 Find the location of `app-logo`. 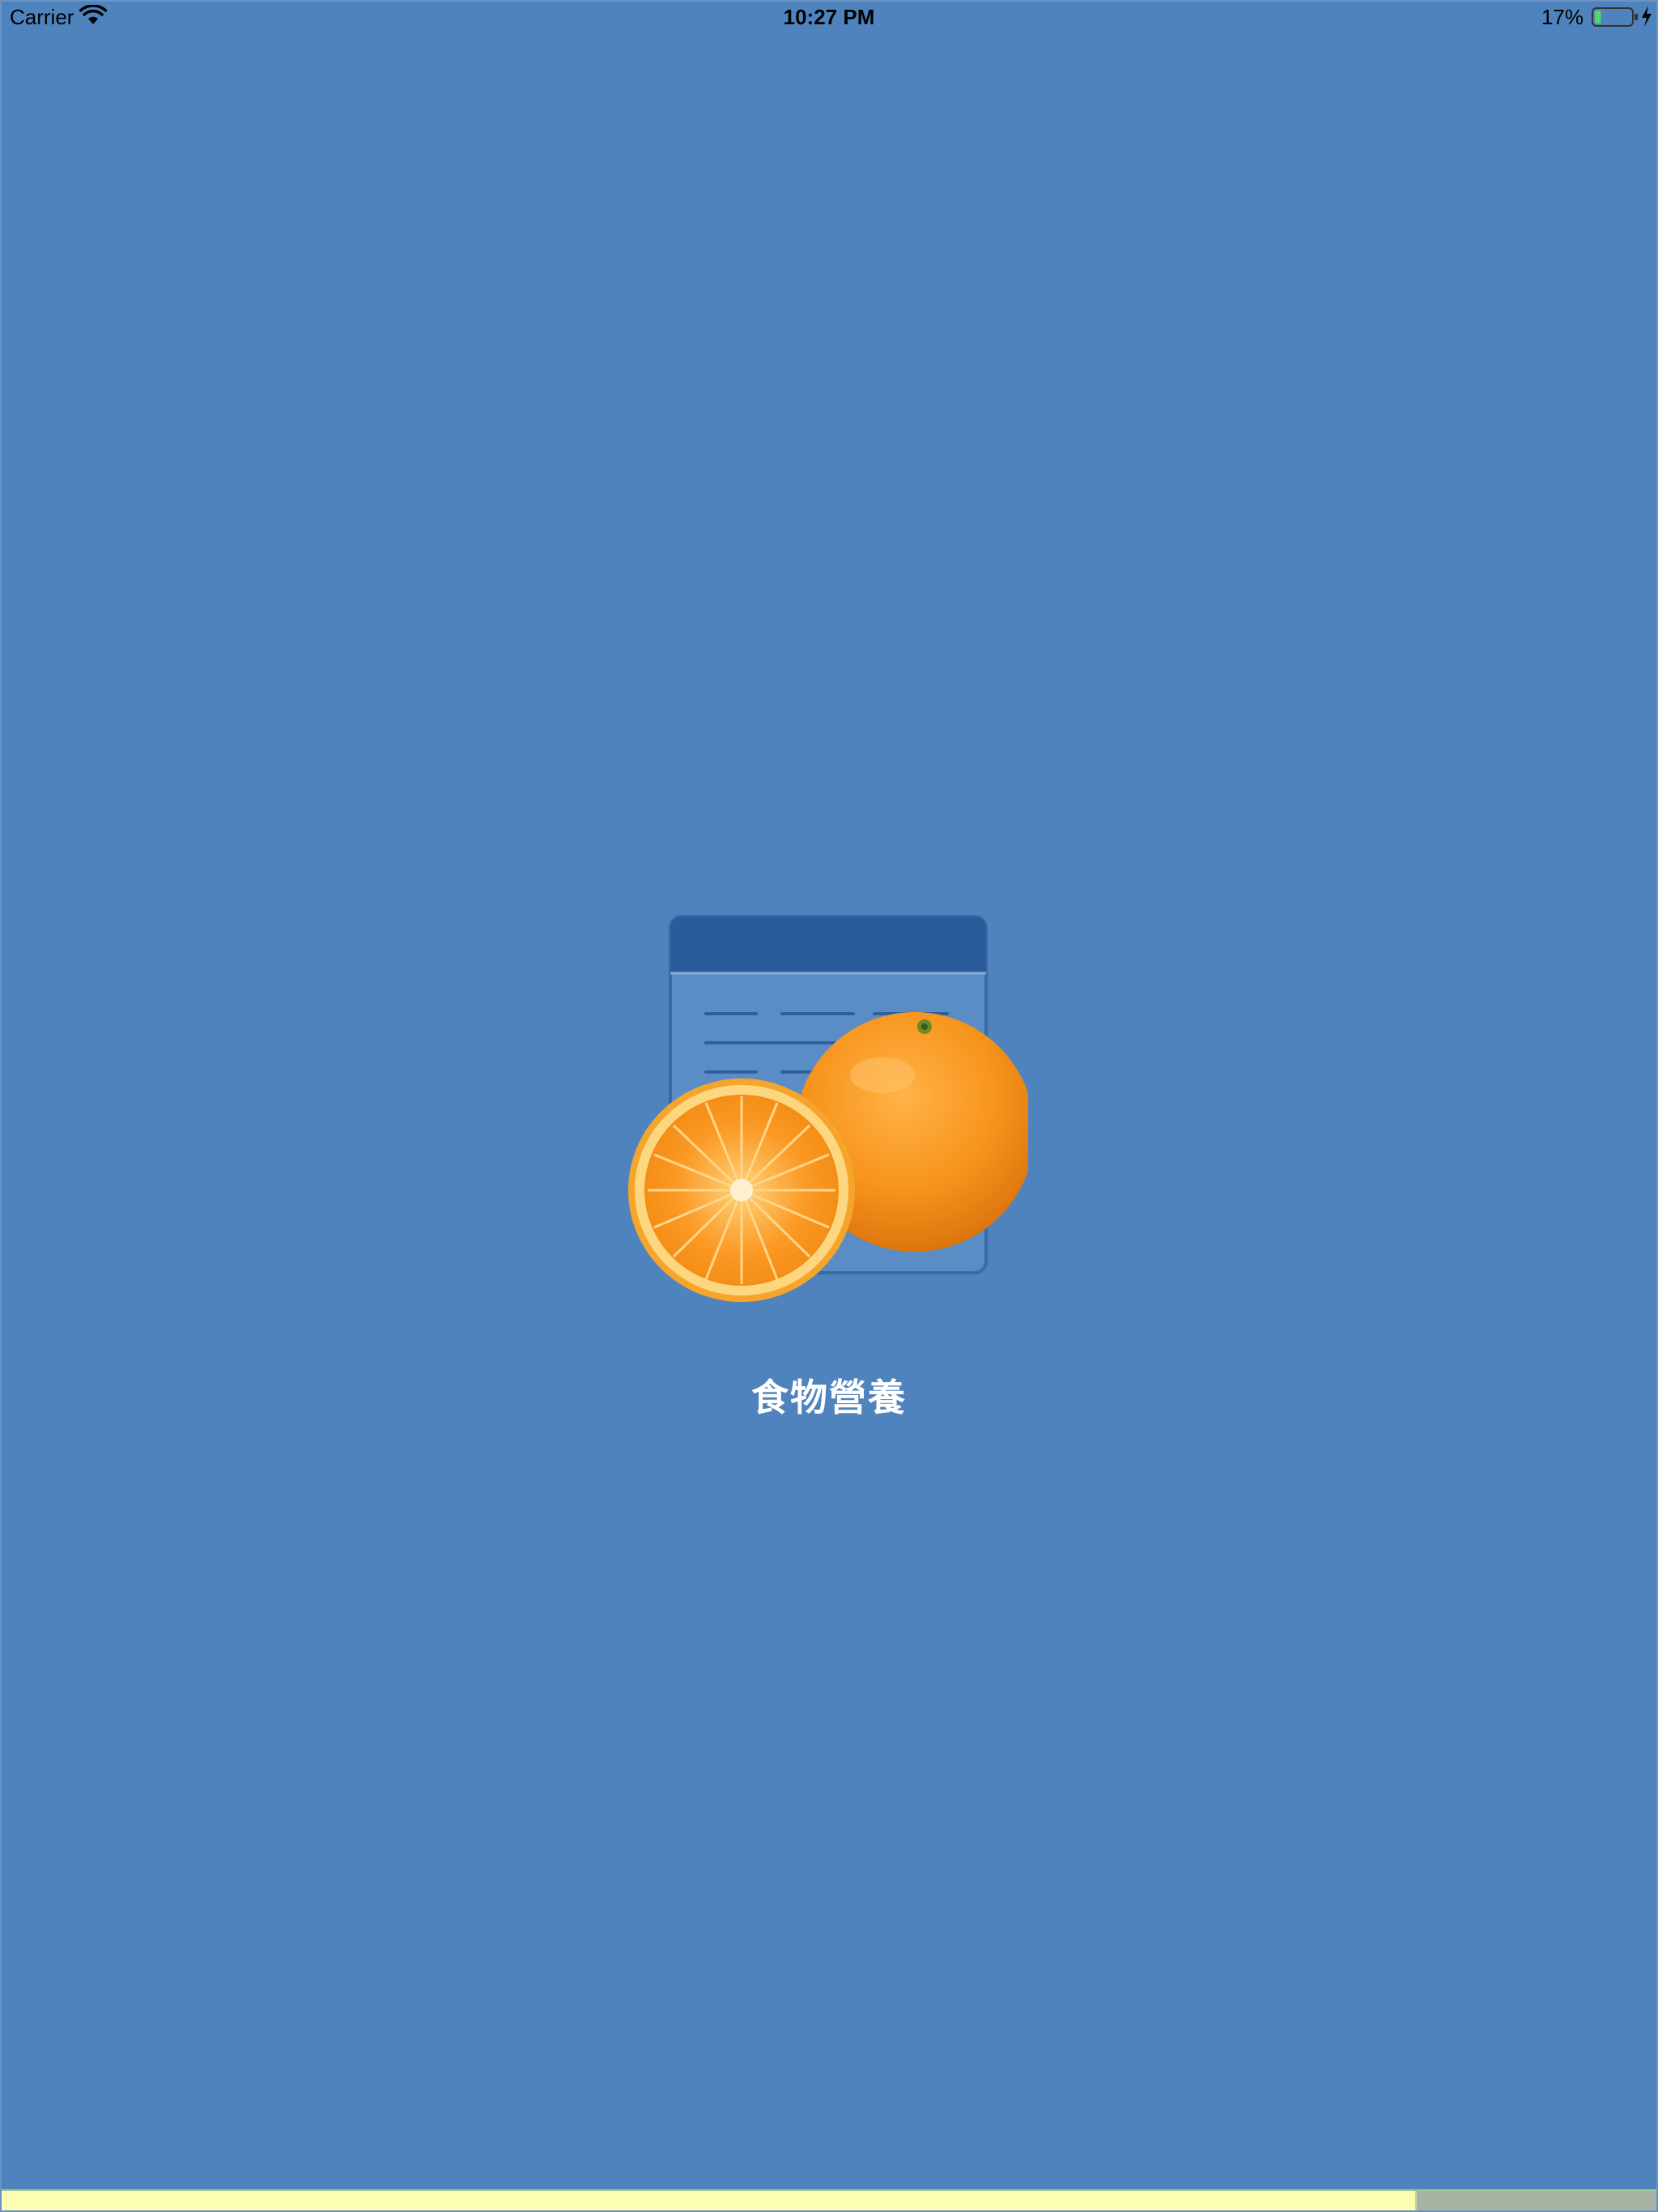

app-logo is located at coordinates (828, 1109).